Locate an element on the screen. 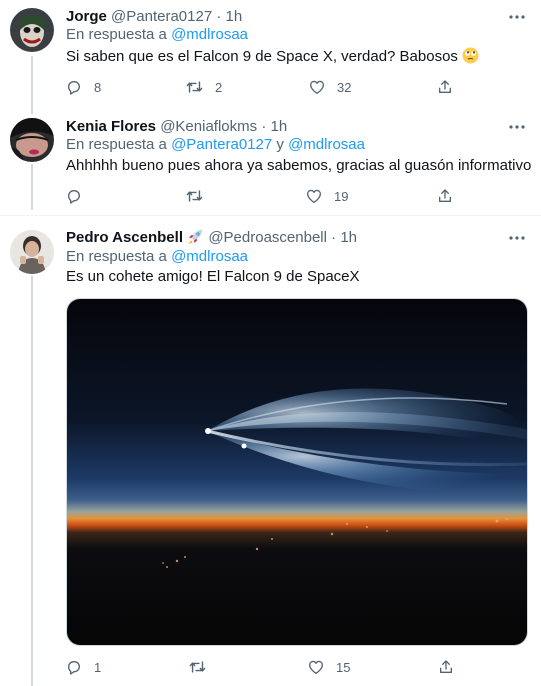 Image resolution: width=541 pixels, height=686 pixels. reply-mention: @Pantera0127 is located at coordinates (221, 144).